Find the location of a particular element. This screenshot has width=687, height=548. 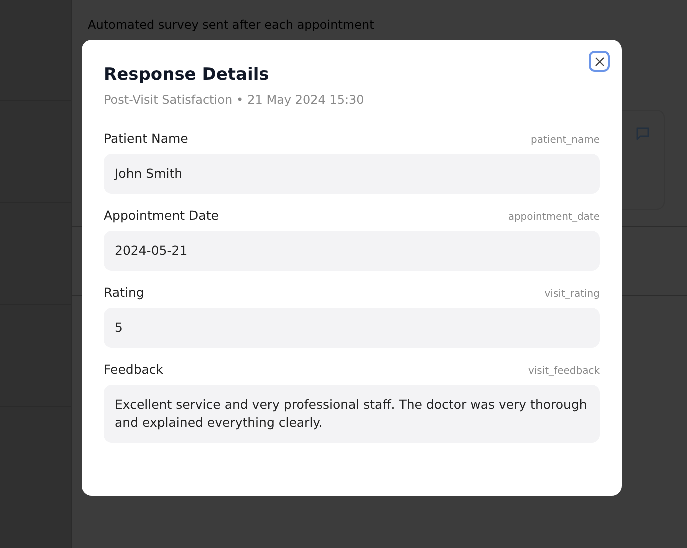

field-label: Feedback is located at coordinates (134, 369).